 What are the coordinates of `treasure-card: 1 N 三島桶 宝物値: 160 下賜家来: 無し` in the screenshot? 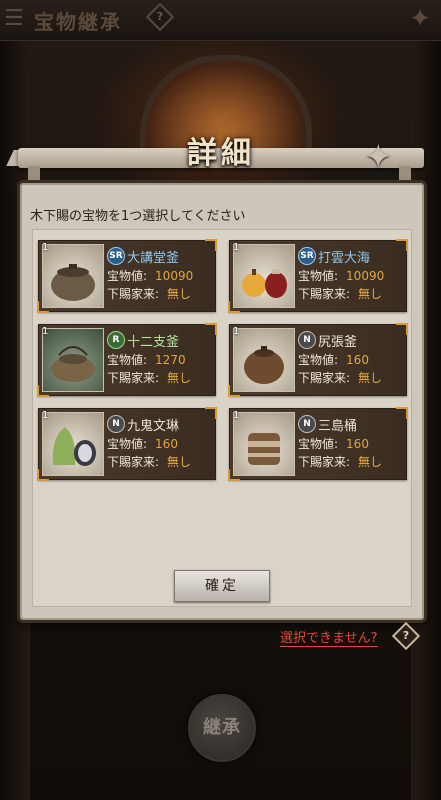 It's located at (318, 444).